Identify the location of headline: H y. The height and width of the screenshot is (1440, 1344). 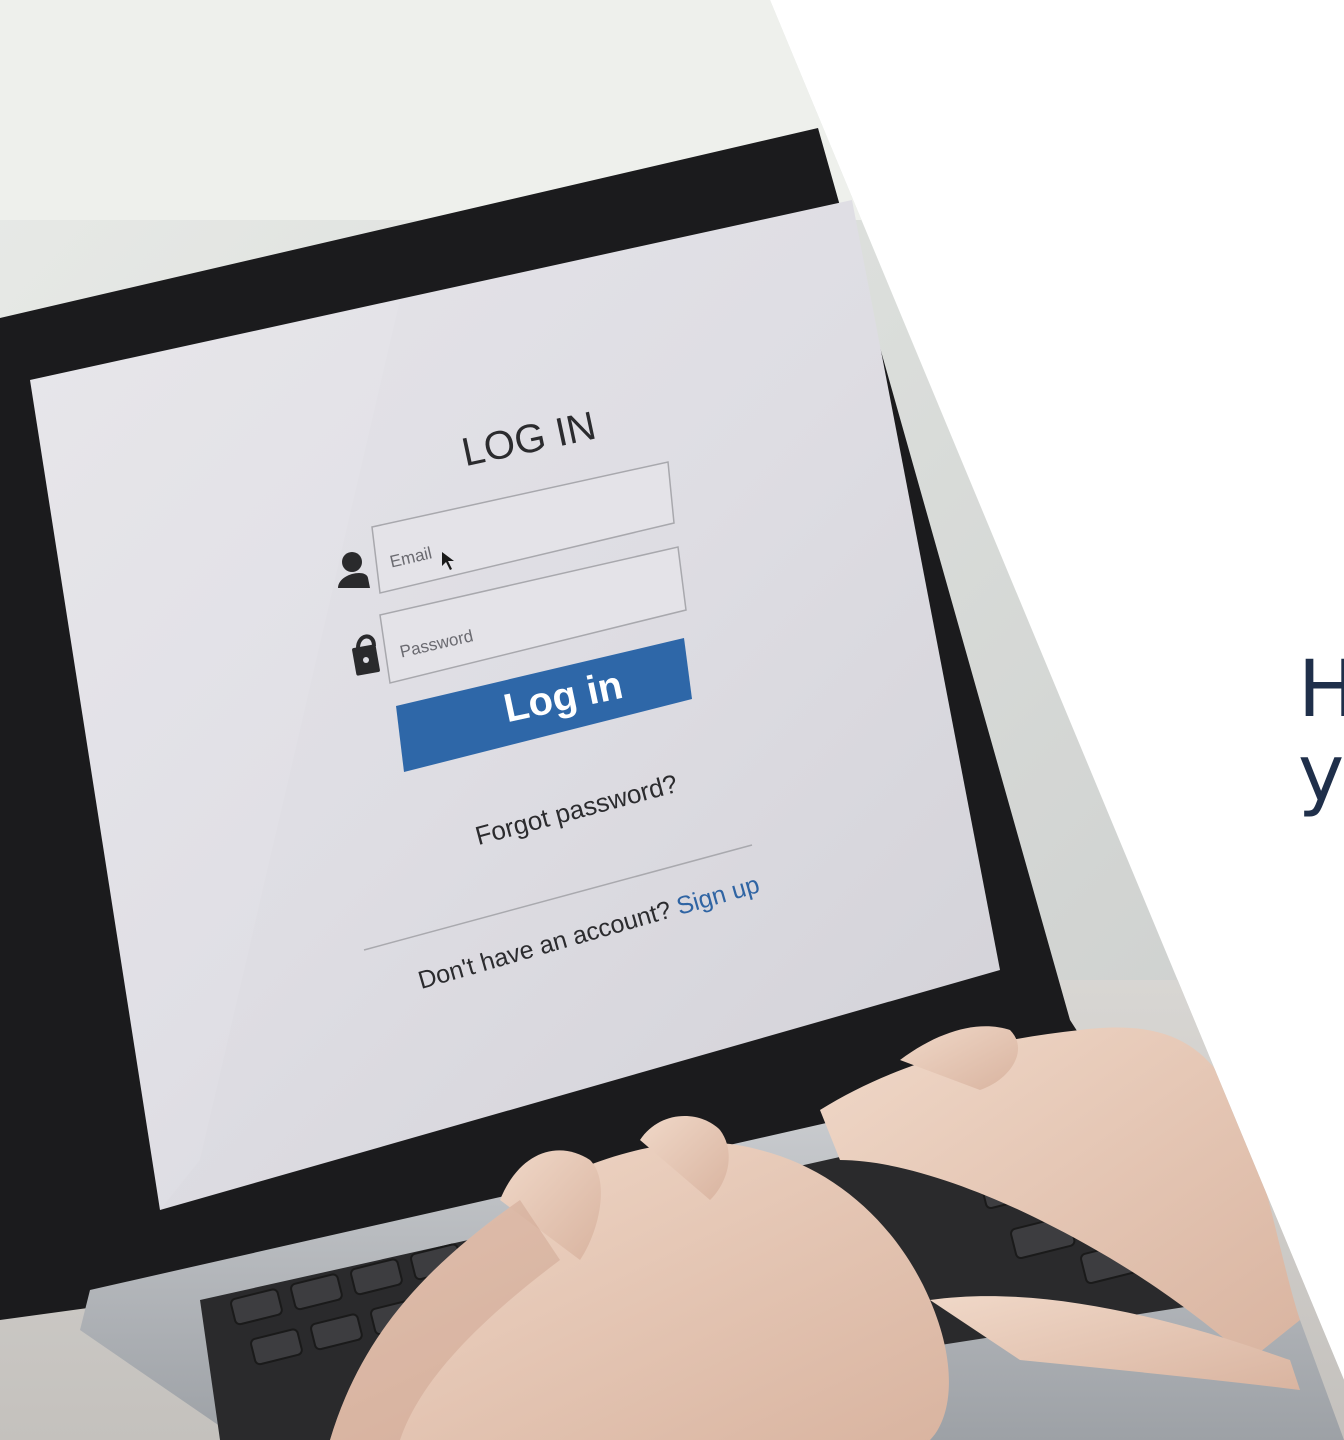
(1321, 732).